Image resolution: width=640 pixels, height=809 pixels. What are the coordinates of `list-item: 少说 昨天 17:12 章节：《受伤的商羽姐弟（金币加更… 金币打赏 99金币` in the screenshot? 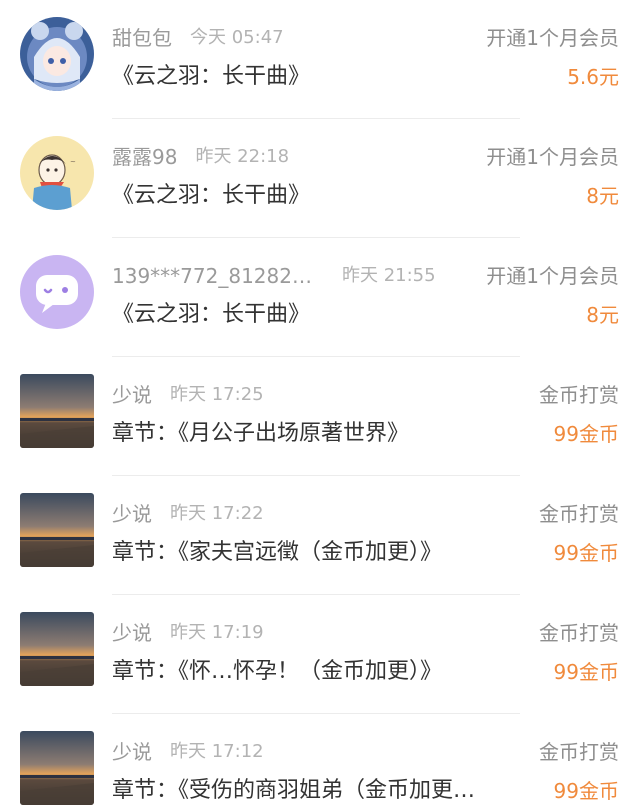 It's located at (320, 761).